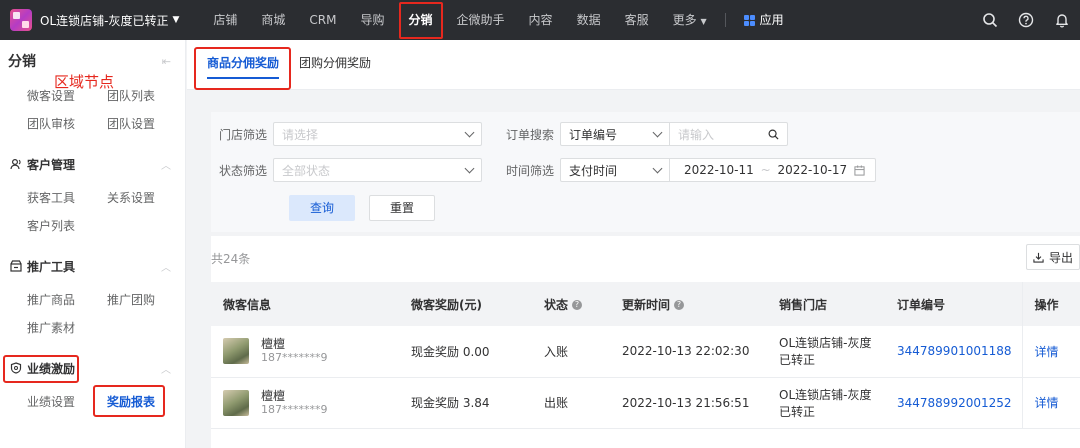 The width and height of the screenshot is (1080, 448). What do you see at coordinates (803, 304) in the screenshot?
I see `column-header: 销售门店` at bounding box center [803, 304].